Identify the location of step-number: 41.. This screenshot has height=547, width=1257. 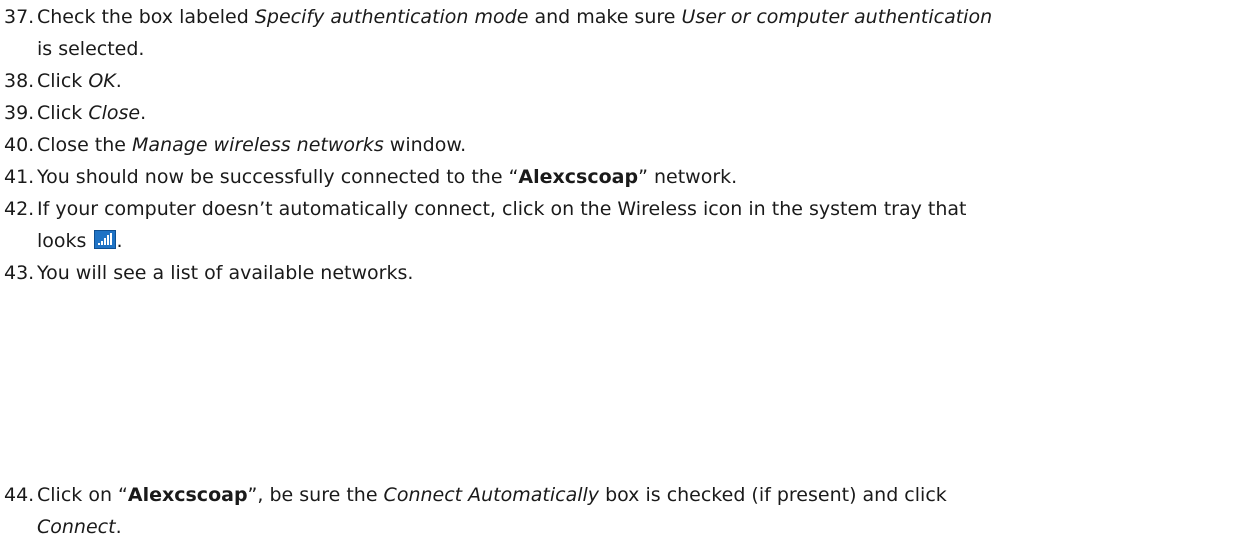
(19, 177).